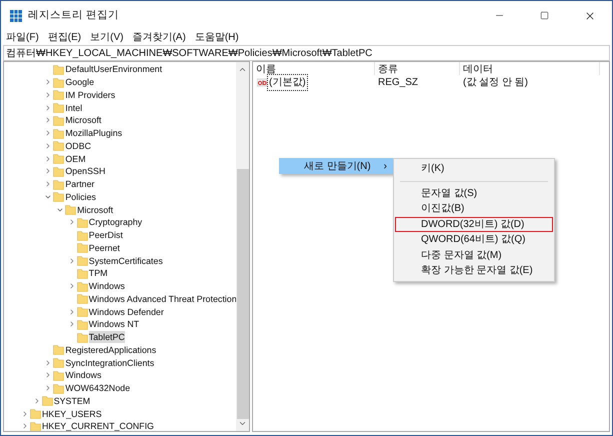 The image size is (613, 436). What do you see at coordinates (79, 184) in the screenshot?
I see `tree-item: Partner` at bounding box center [79, 184].